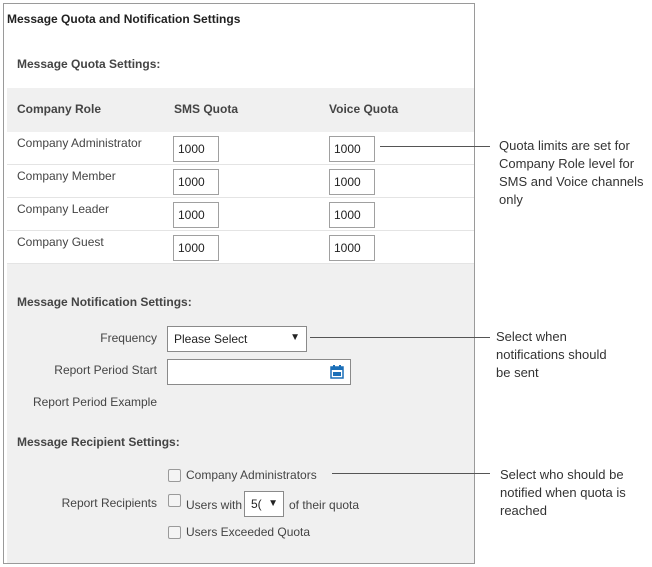  Describe the element at coordinates (364, 109) in the screenshot. I see `header-voice-quota: Voice Quota` at that location.